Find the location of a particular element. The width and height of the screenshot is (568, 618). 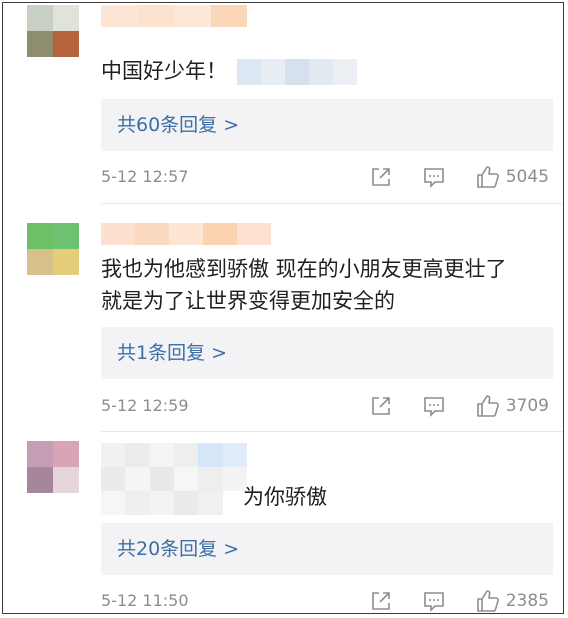

comment-meta: 5-12 12:57 5045 is located at coordinates (325, 177).